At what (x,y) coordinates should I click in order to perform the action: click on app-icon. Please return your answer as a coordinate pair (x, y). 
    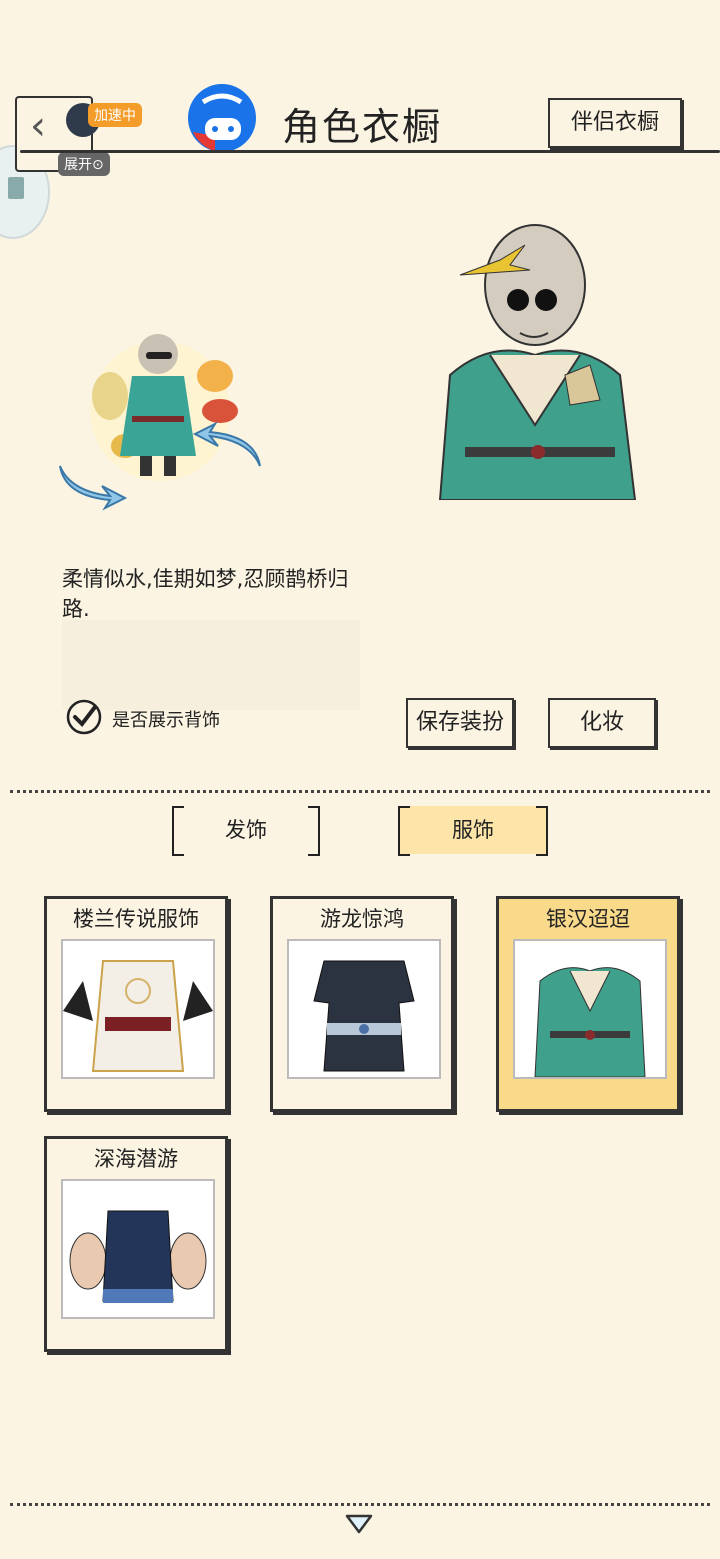
    Looking at the image, I should click on (16, 188).